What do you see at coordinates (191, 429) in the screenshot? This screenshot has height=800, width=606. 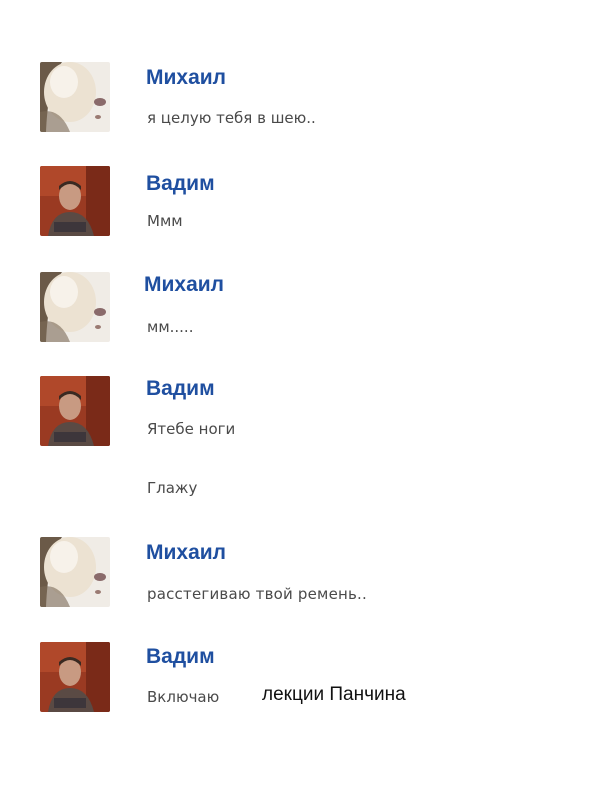 I see `message-text: Ятебе ноги` at bounding box center [191, 429].